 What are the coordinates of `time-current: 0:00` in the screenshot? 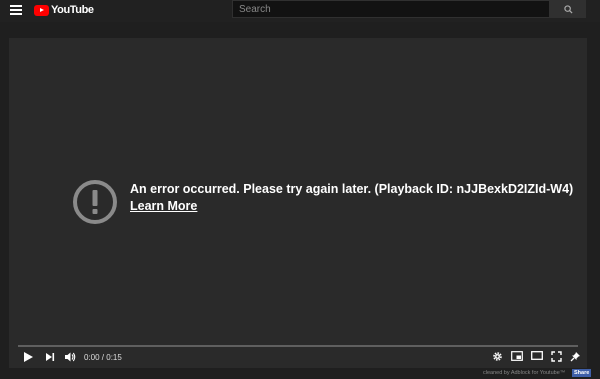 It's located at (92, 357).